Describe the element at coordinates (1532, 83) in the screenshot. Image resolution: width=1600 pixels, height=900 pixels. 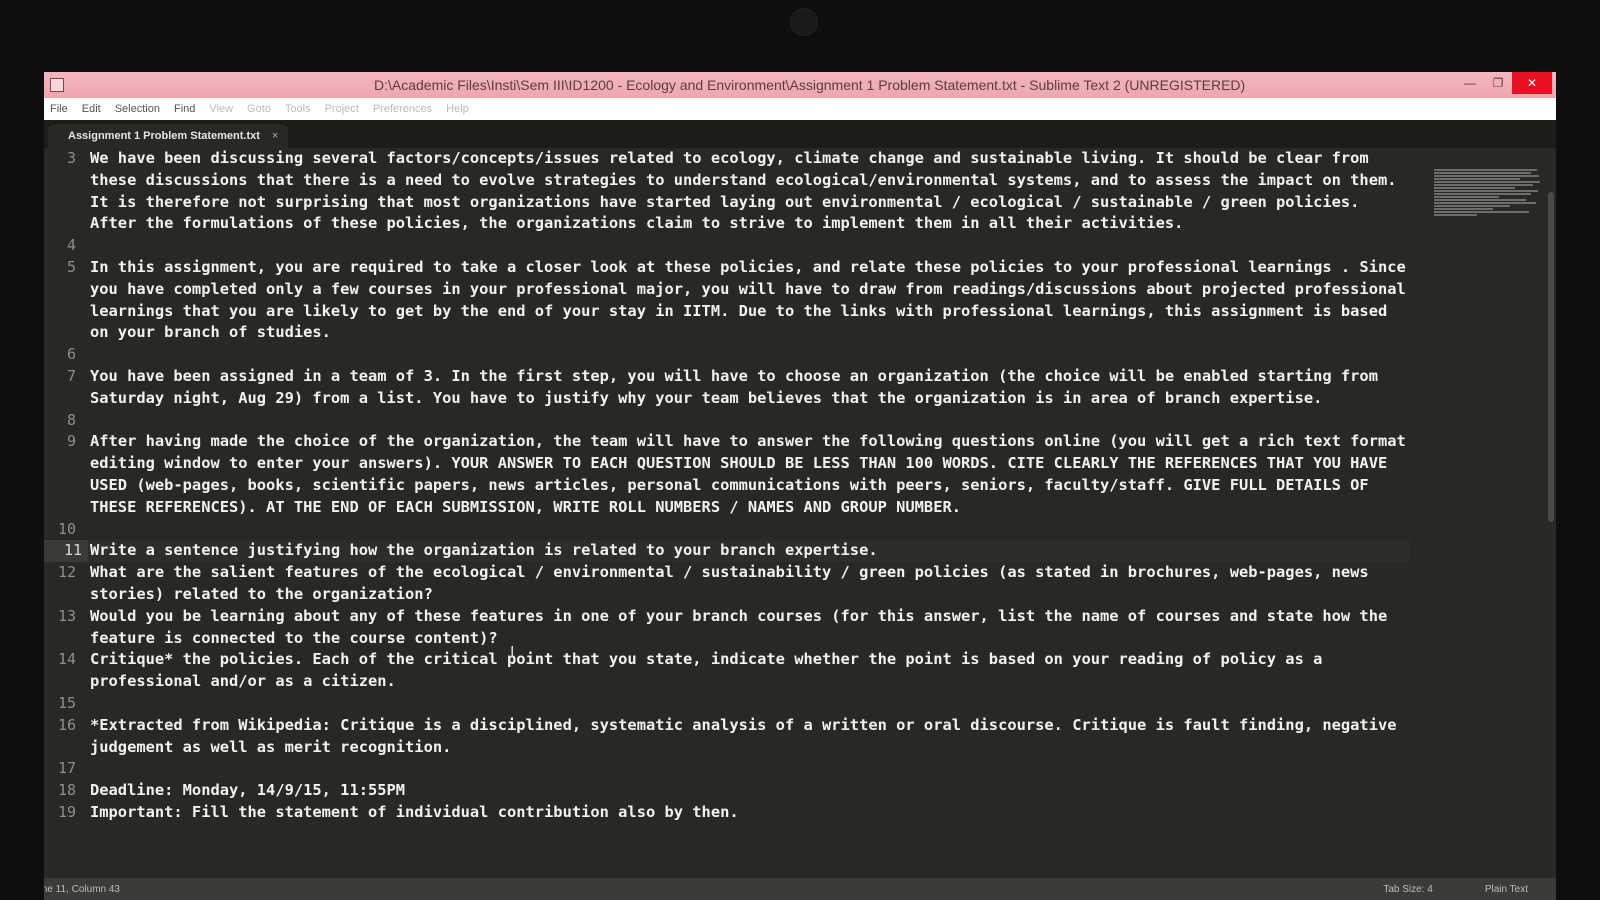
I see `close-icon: ✕` at that location.